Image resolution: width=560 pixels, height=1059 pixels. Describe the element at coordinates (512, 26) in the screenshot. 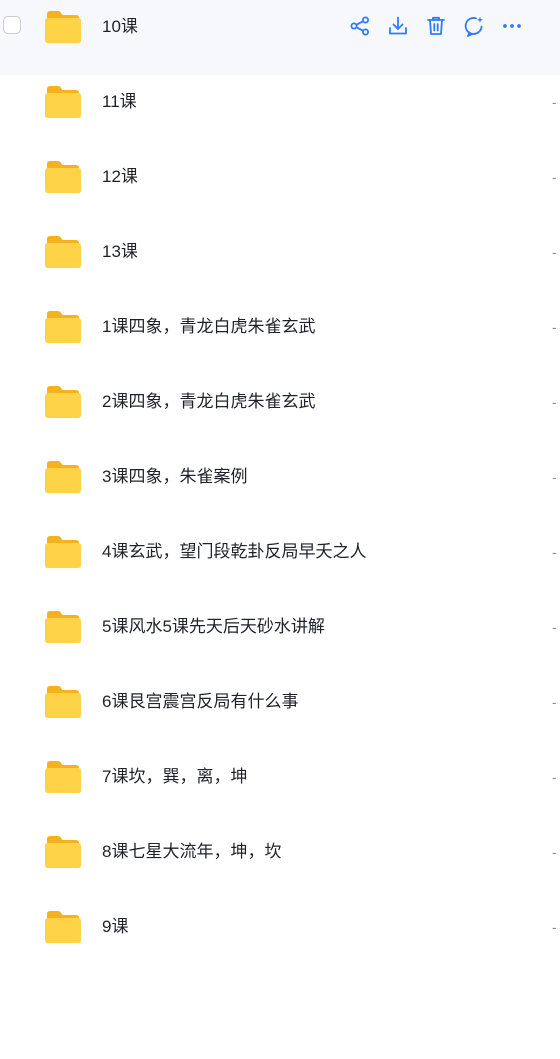

I see `more-icon` at that location.